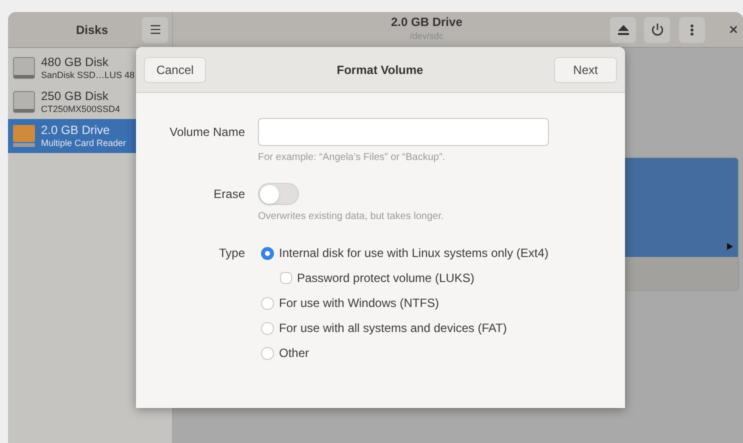 This screenshot has height=443, width=743. I want to click on card-reader-icon, so click(24, 136).